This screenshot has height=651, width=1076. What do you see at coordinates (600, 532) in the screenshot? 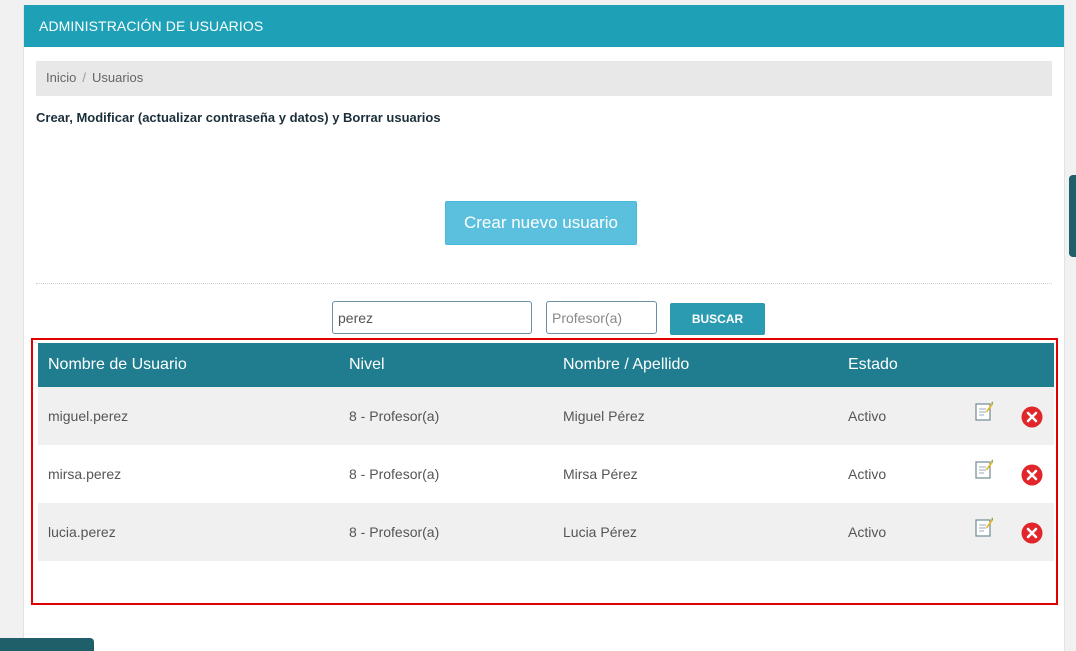
I see `cell-name: Lucia Pérez` at bounding box center [600, 532].